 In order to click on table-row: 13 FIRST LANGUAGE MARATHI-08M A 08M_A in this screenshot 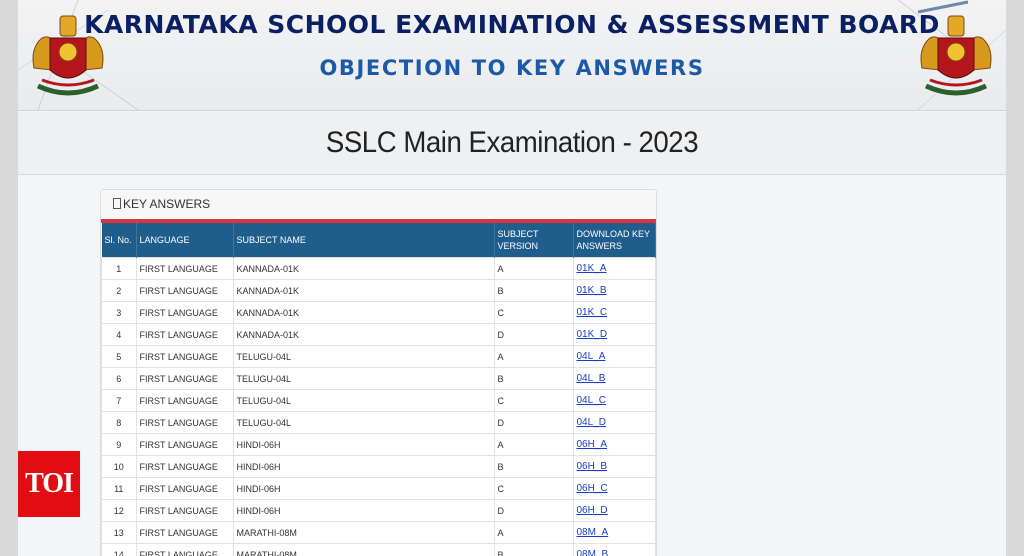, I will do `click(378, 532)`.